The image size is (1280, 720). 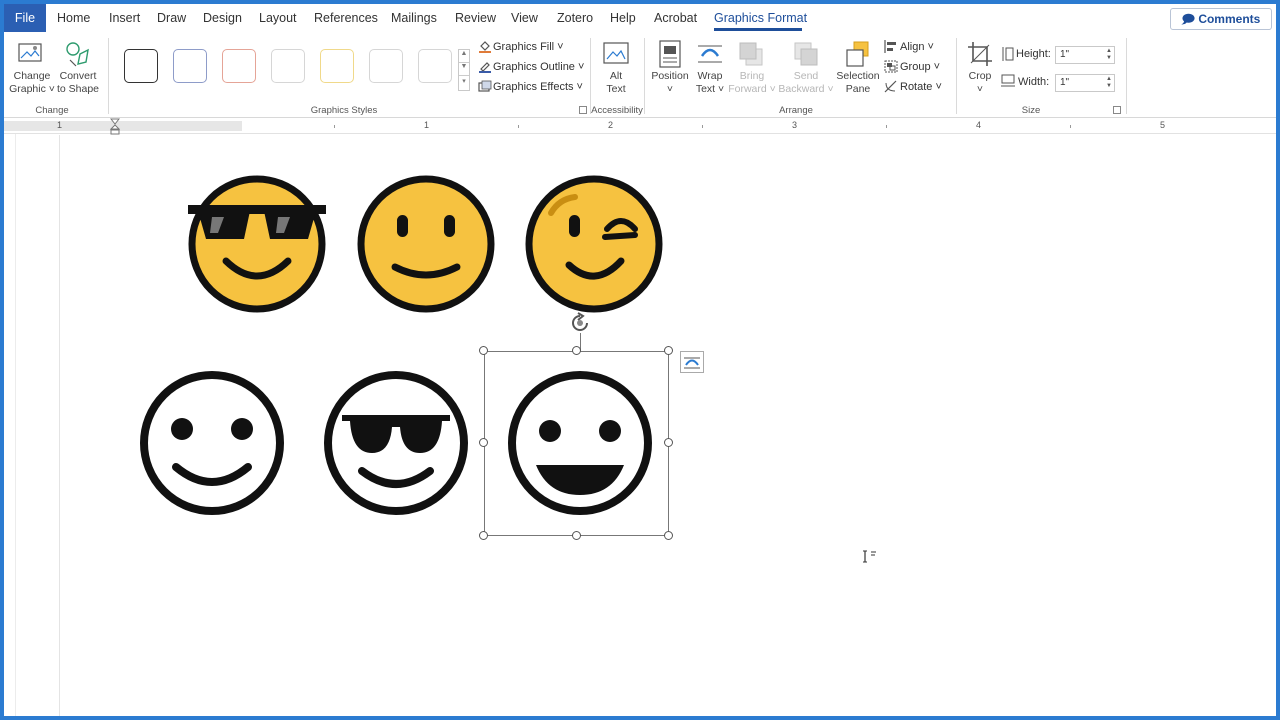 I want to click on tab-insert: Insert, so click(x=124, y=18).